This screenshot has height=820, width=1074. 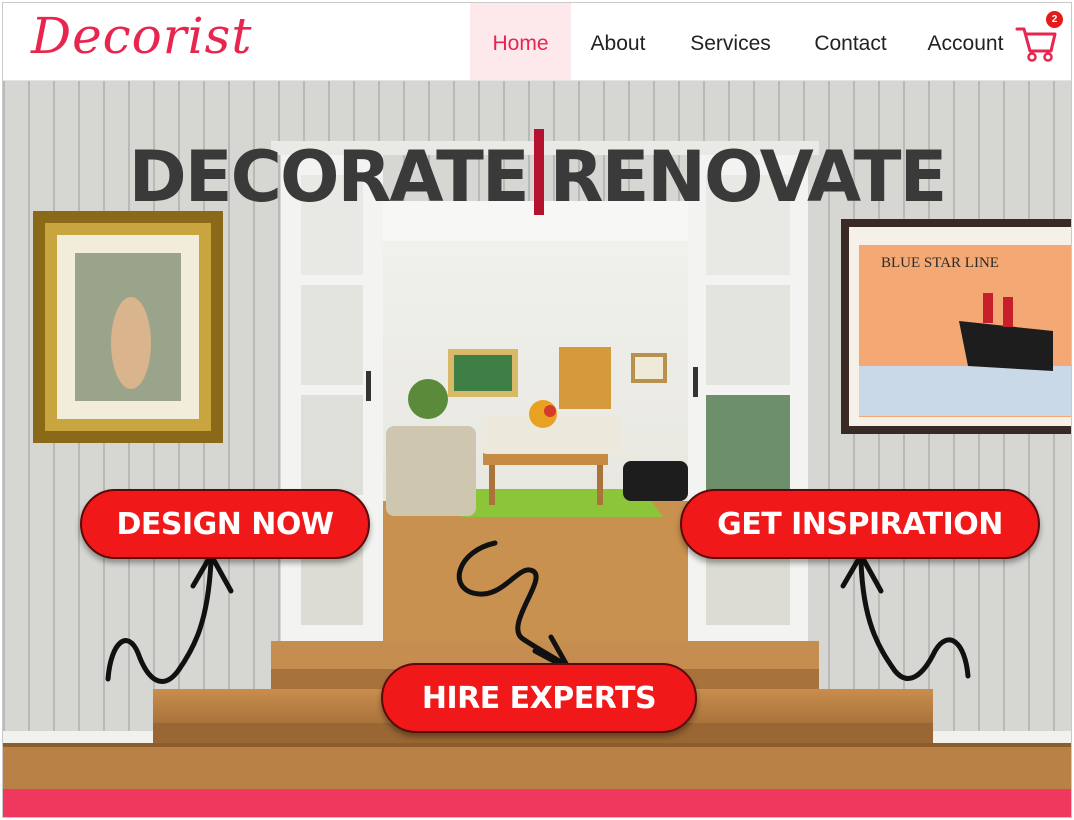 What do you see at coordinates (141, 36) in the screenshot?
I see `brand-logo: Decorist` at bounding box center [141, 36].